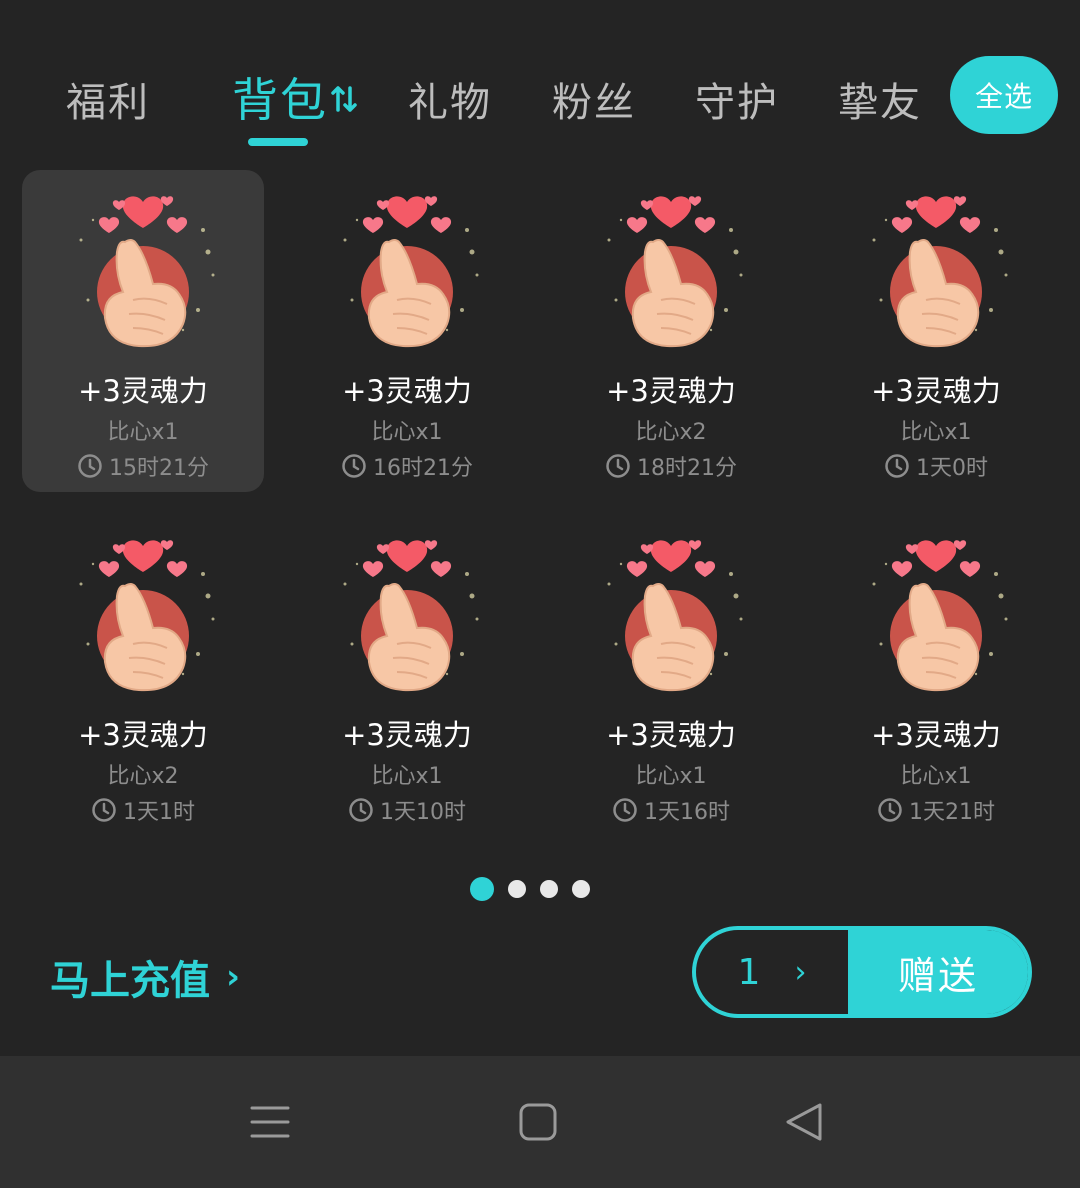 Image resolution: width=1080 pixels, height=1188 pixels. I want to click on gift-expiry: 18时21分, so click(671, 466).